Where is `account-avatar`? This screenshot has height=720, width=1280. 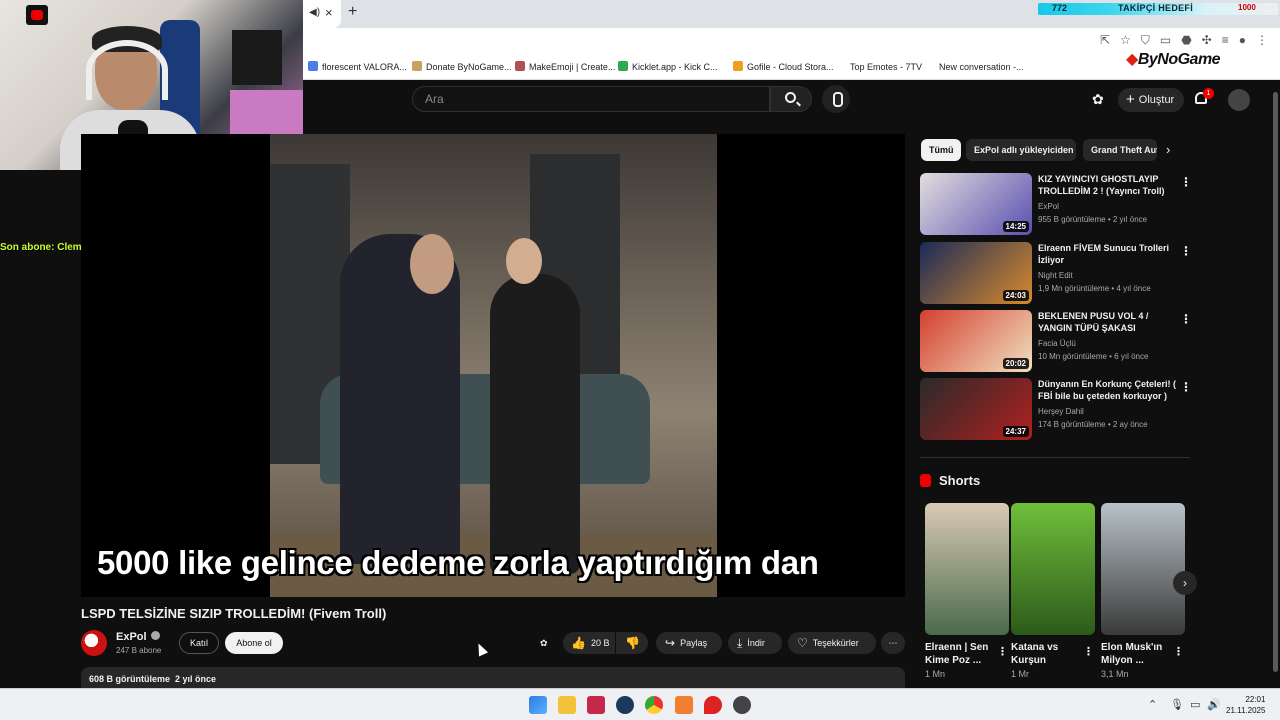 account-avatar is located at coordinates (1239, 100).